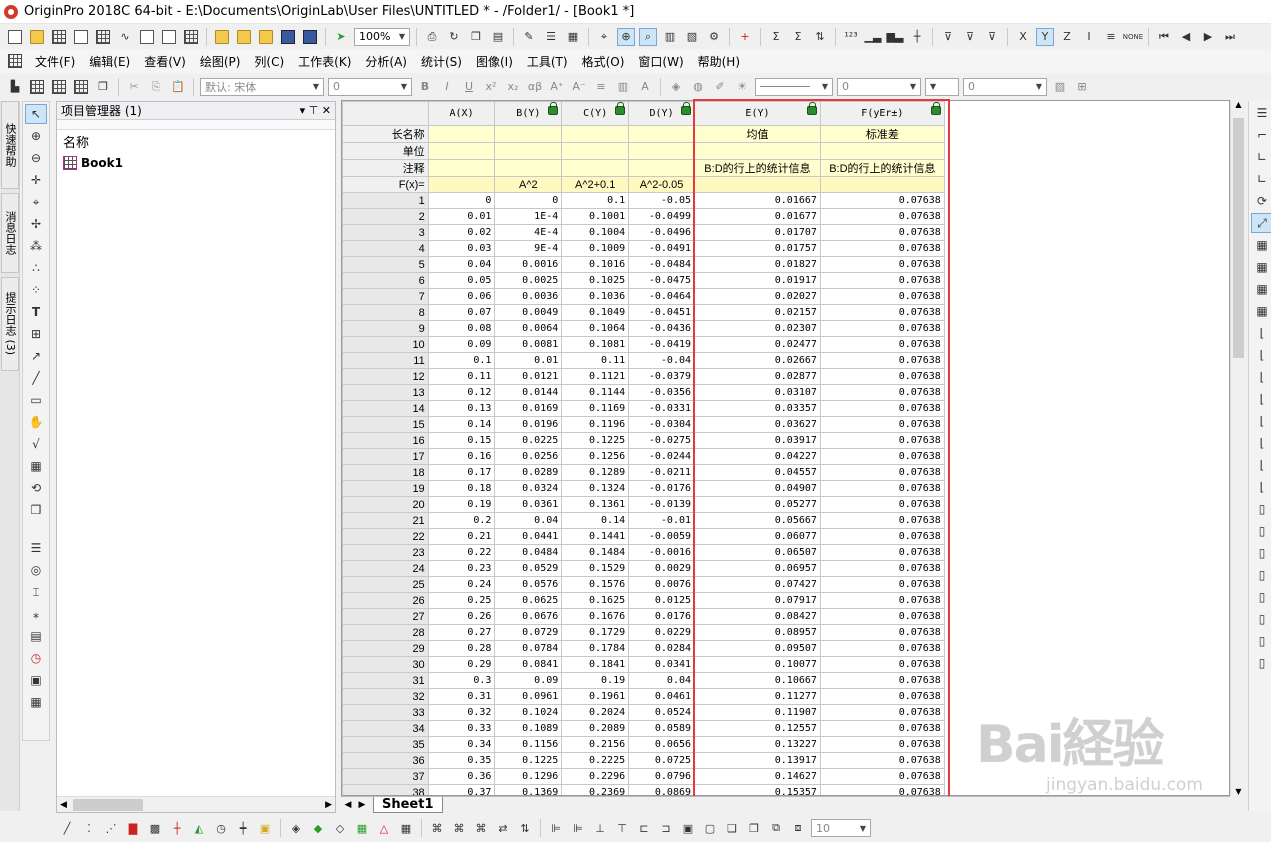  Describe the element at coordinates (461, 600) in the screenshot. I see `data-cell: 0.25` at that location.